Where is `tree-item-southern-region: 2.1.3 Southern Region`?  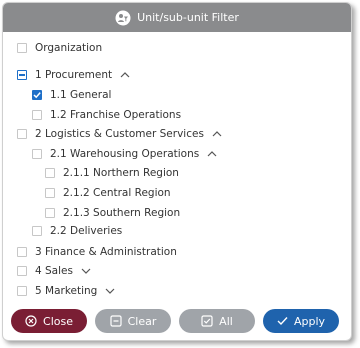 tree-item-southern-region: 2.1.3 Southern Region is located at coordinates (112, 213).